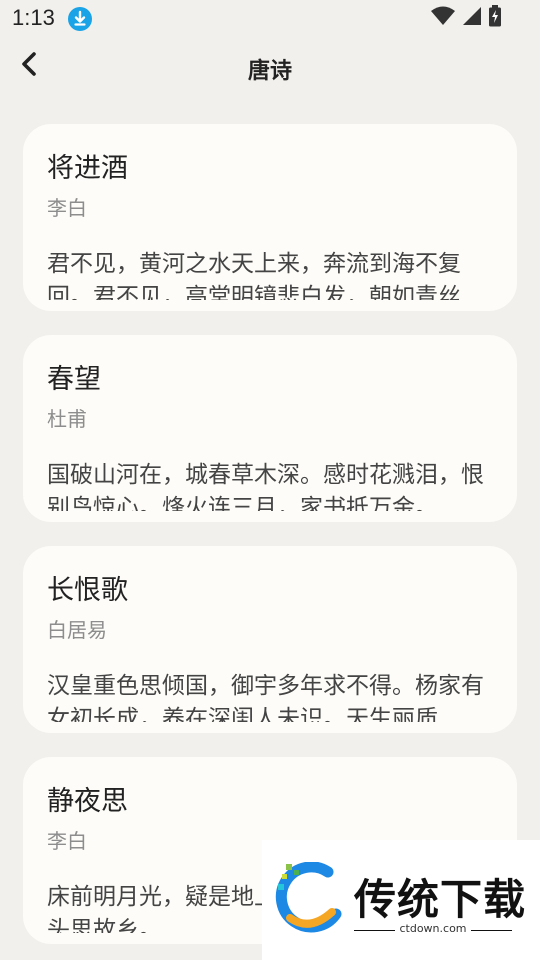  What do you see at coordinates (33, 17) in the screenshot?
I see `status-time: 1:13` at bounding box center [33, 17].